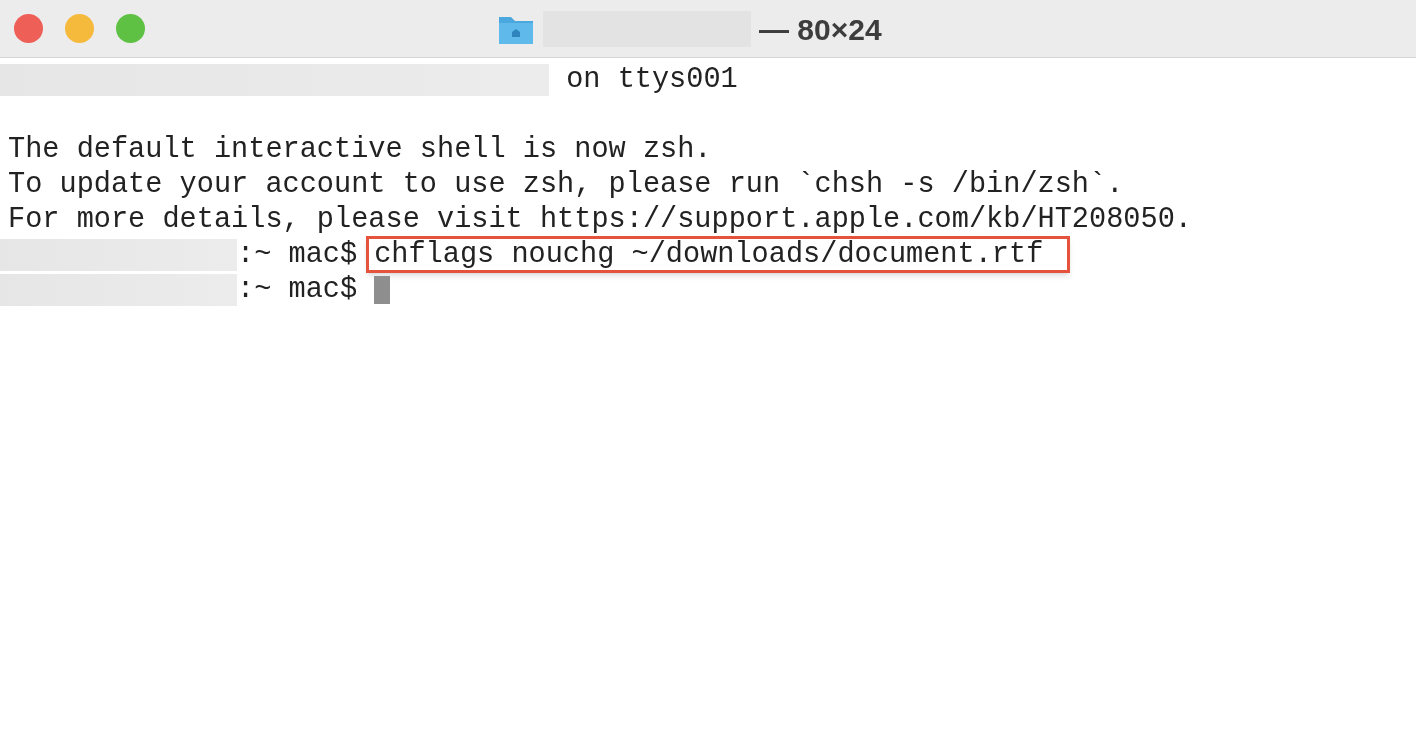 The image size is (1416, 750). What do you see at coordinates (79, 28) in the screenshot?
I see `minimize-button` at bounding box center [79, 28].